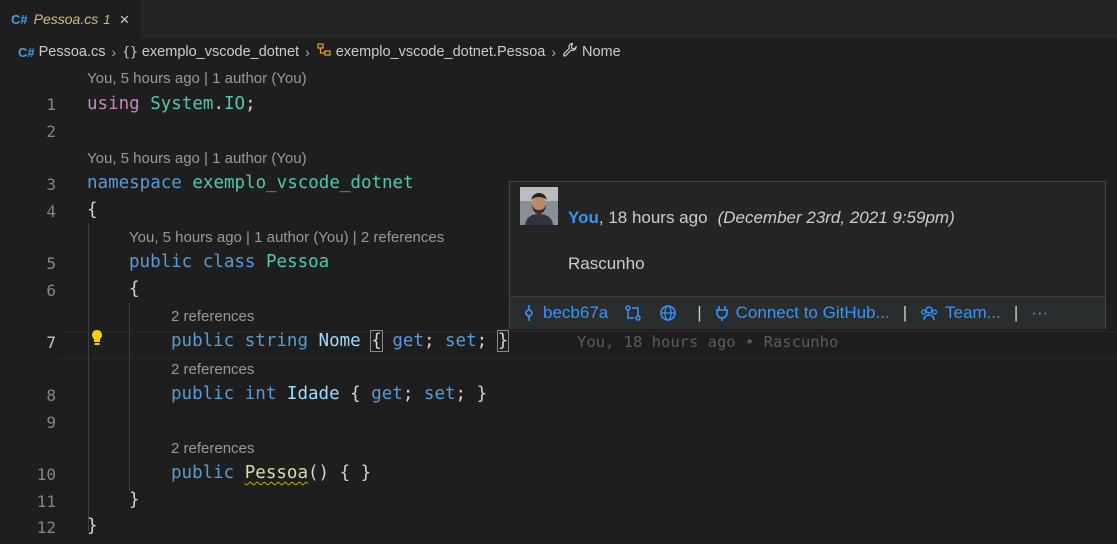  Describe the element at coordinates (583, 217) in the screenshot. I see `author-link: You` at that location.